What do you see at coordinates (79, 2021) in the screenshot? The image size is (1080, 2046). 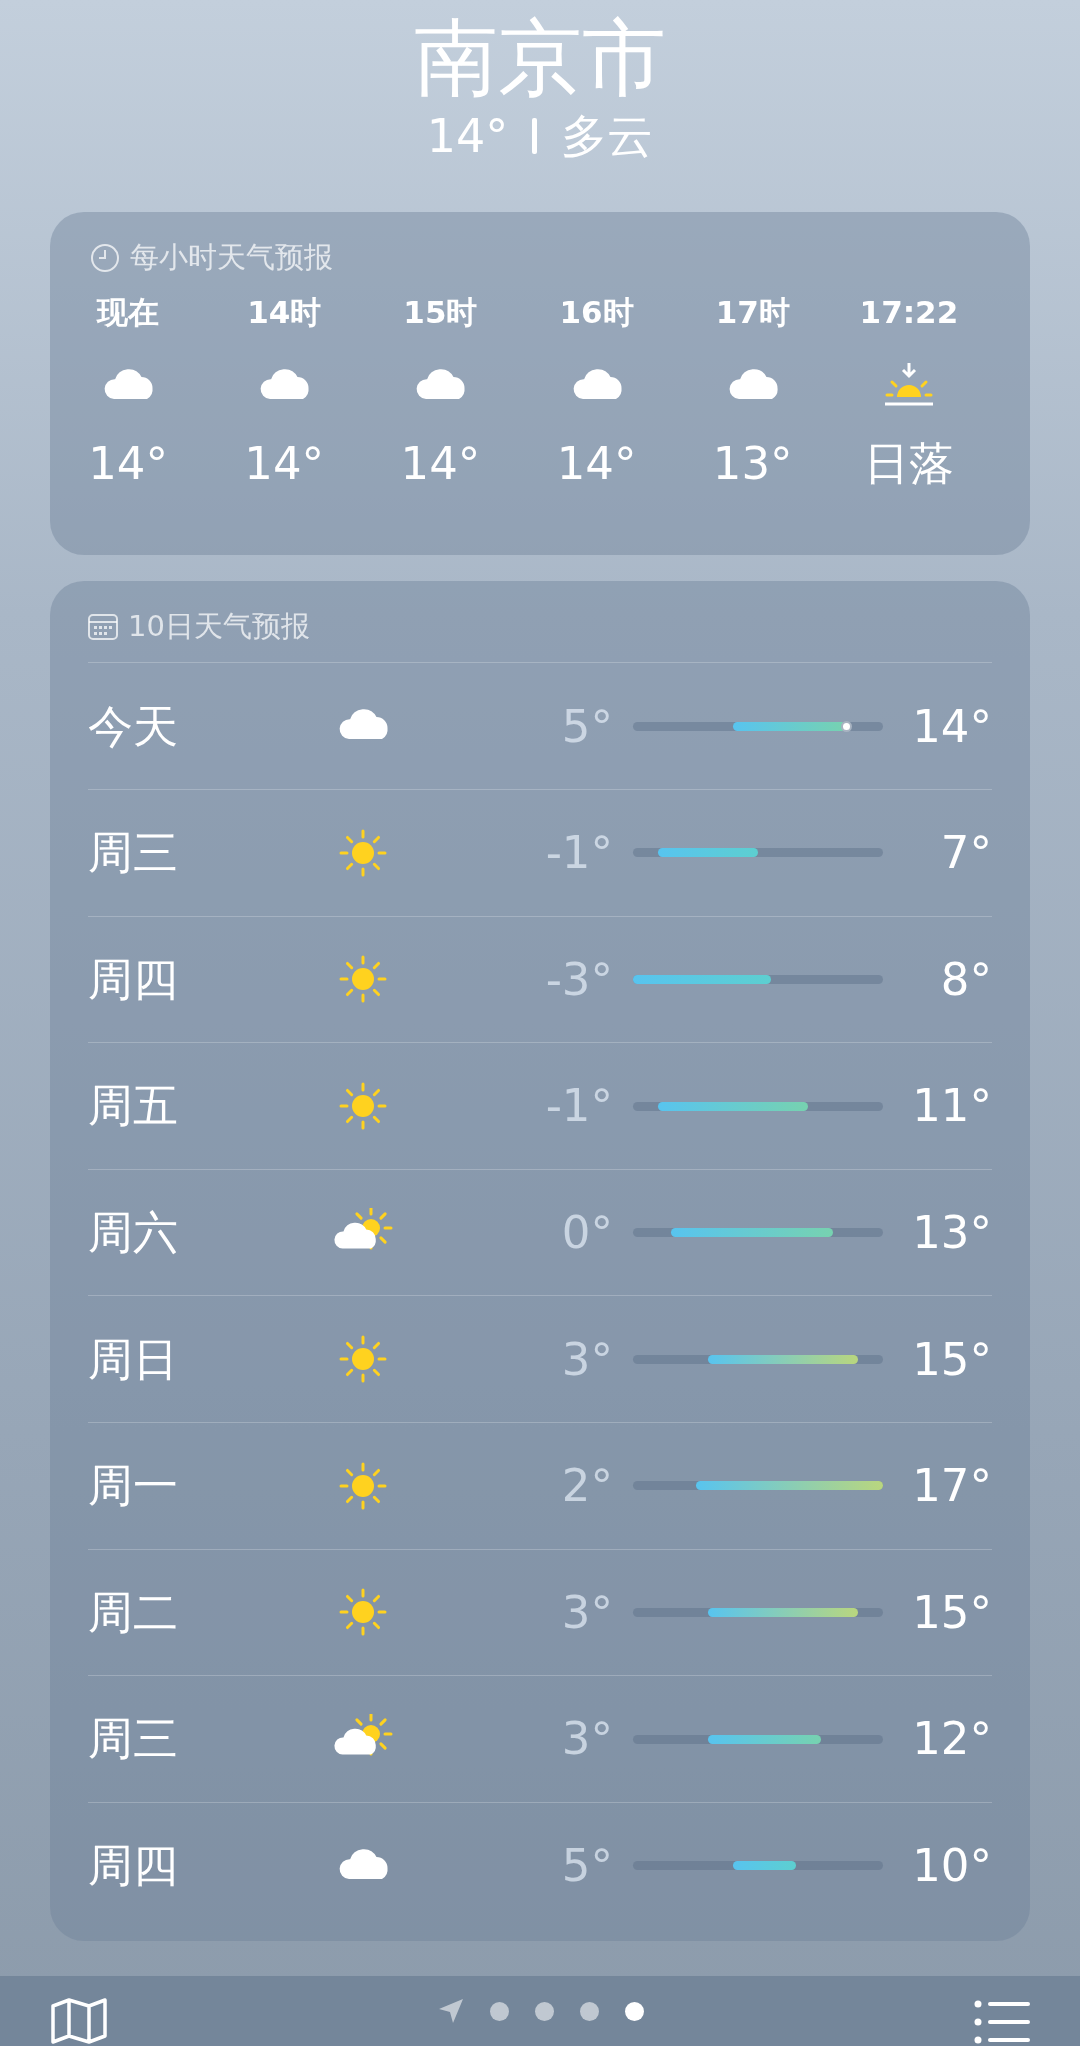 I see `map-icon` at bounding box center [79, 2021].